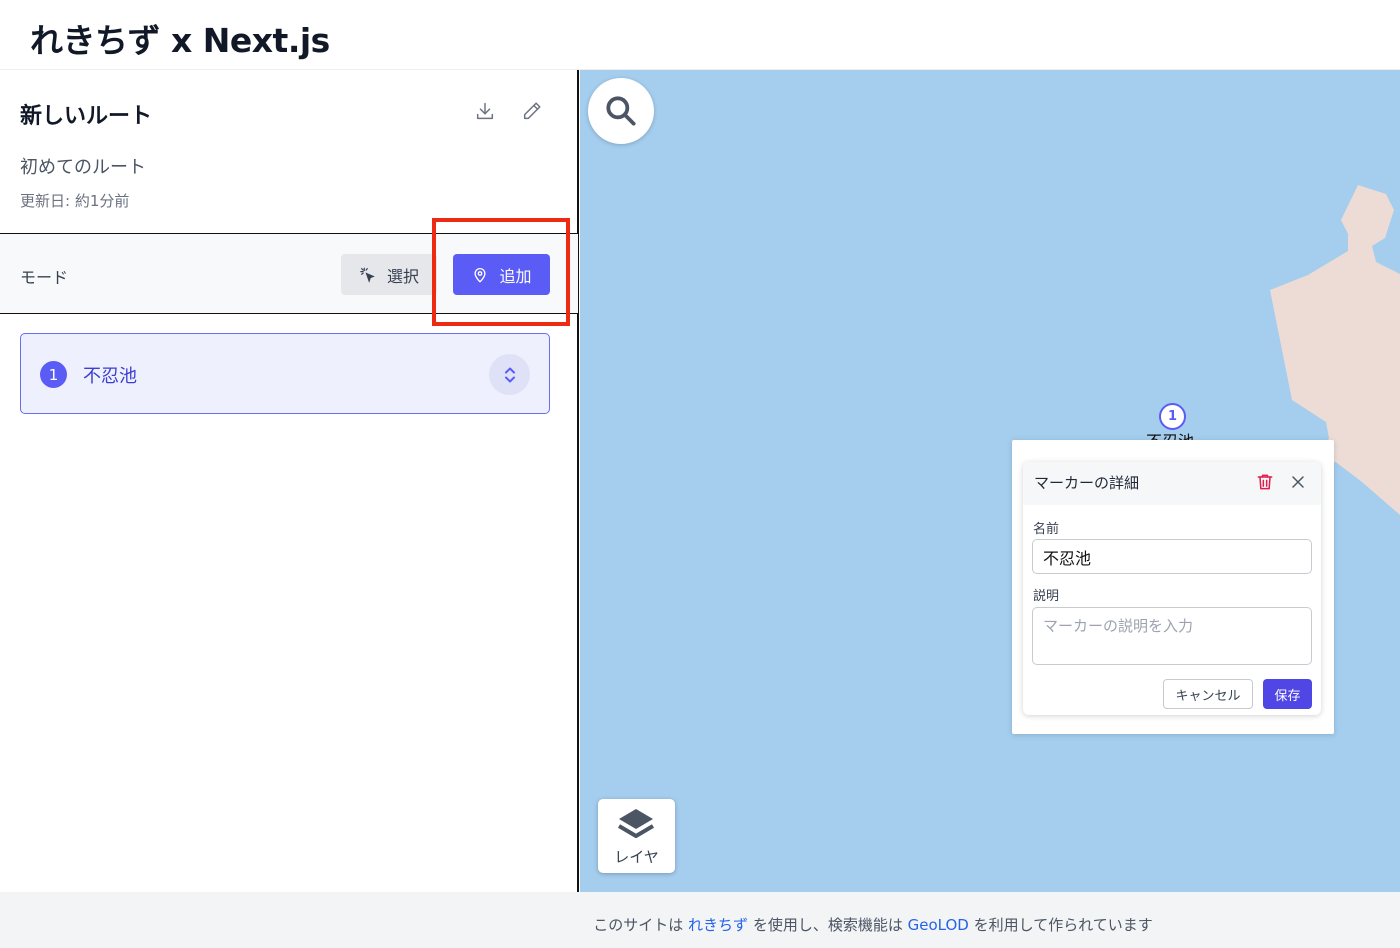 This screenshot has height=948, width=1400. Describe the element at coordinates (44, 277) in the screenshot. I see `mode-label: モード` at that location.